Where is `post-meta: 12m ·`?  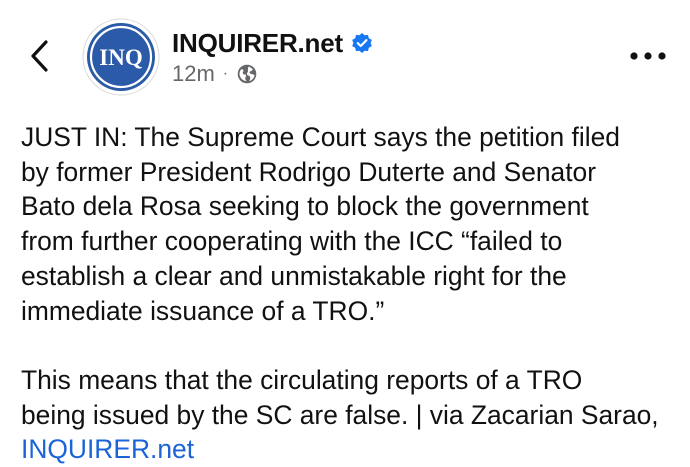
post-meta: 12m · is located at coordinates (215, 74).